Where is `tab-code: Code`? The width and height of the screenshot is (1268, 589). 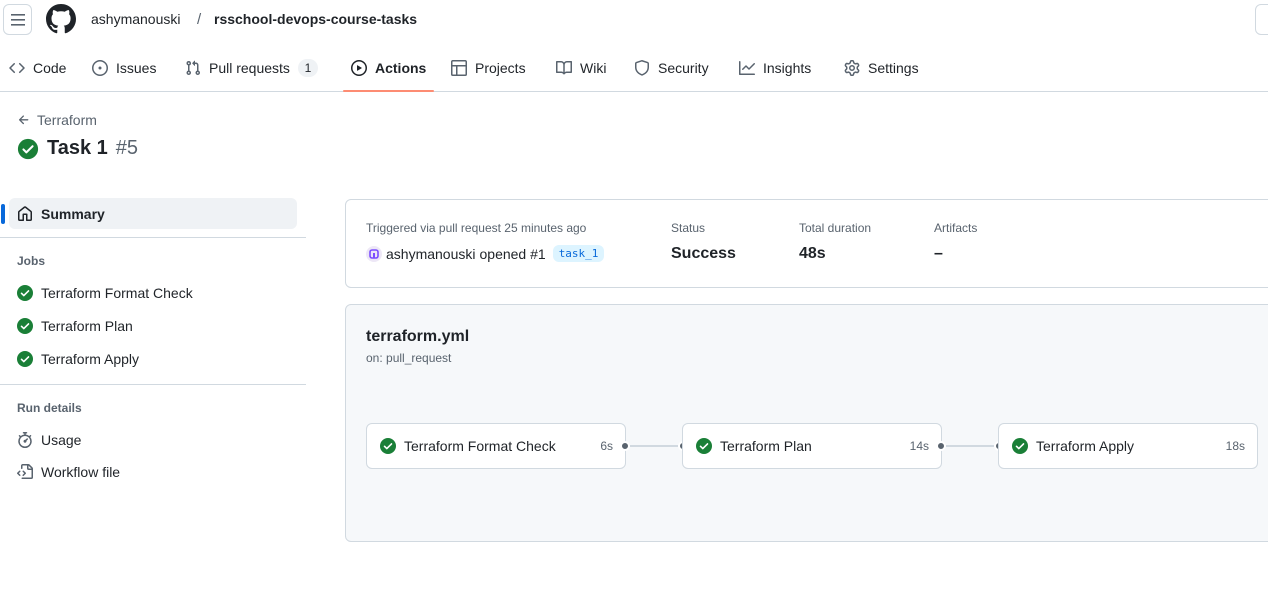
tab-code: Code is located at coordinates (37, 67).